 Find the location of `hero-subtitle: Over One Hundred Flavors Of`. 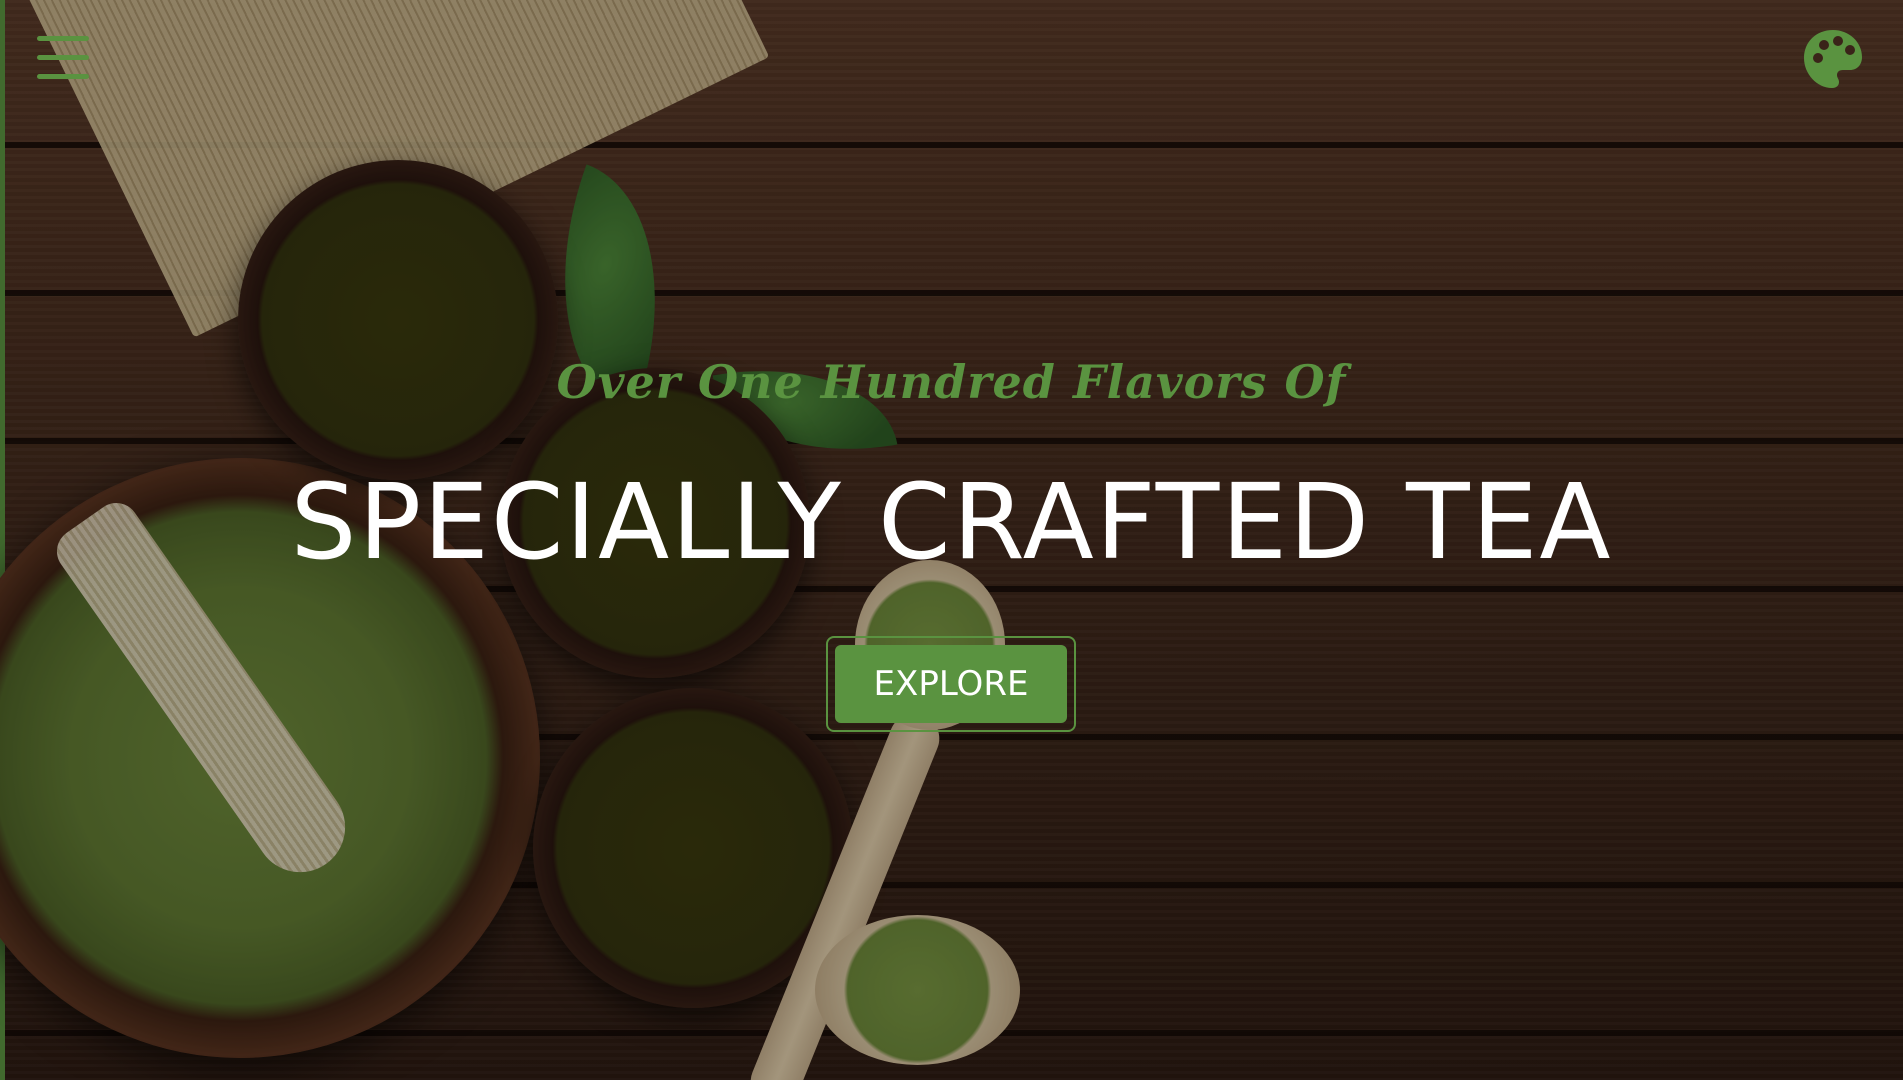

hero-subtitle: Over One Hundred Flavors Of is located at coordinates (951, 382).